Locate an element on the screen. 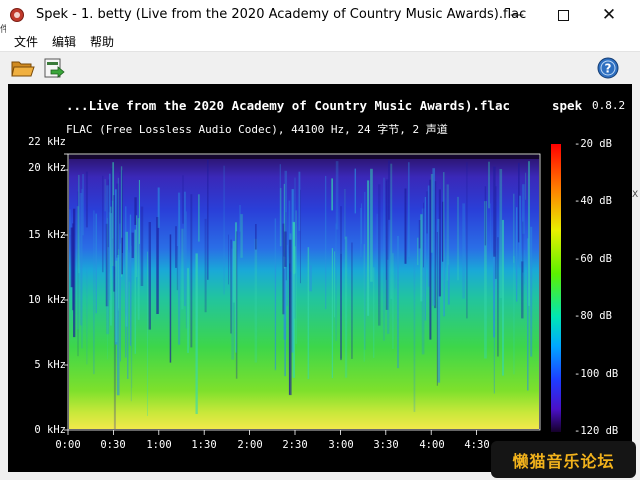 This screenshot has height=480, width=640. save-export-icon is located at coordinates (54, 68).